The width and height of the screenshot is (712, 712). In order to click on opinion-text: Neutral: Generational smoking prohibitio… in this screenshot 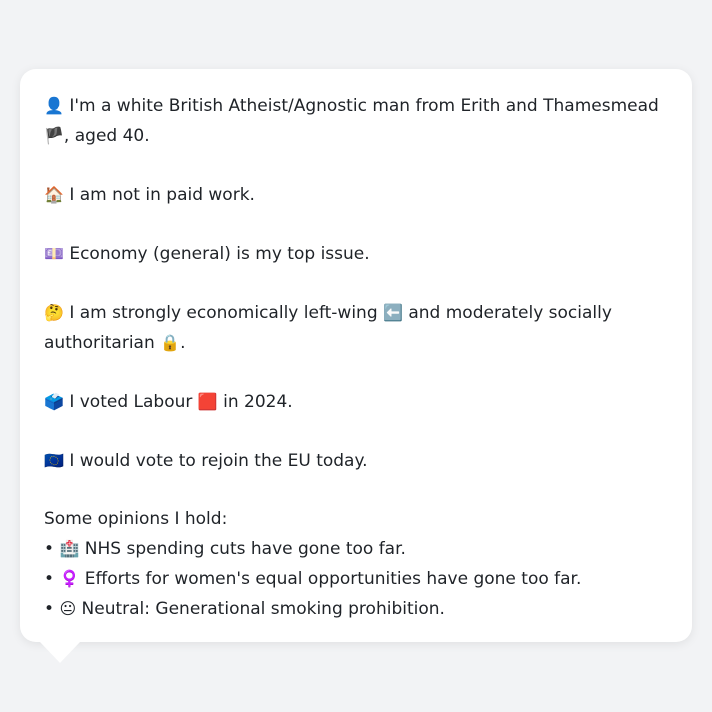, I will do `click(263, 609)`.